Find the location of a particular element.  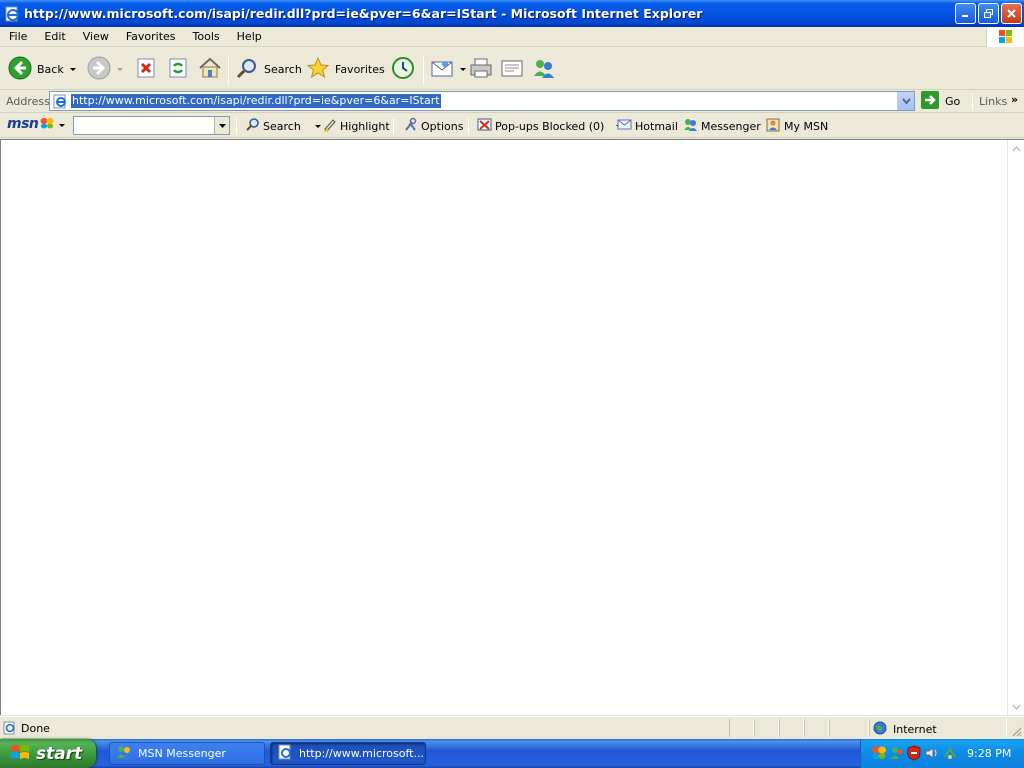

hotmail-label: Hotmail is located at coordinates (656, 126).